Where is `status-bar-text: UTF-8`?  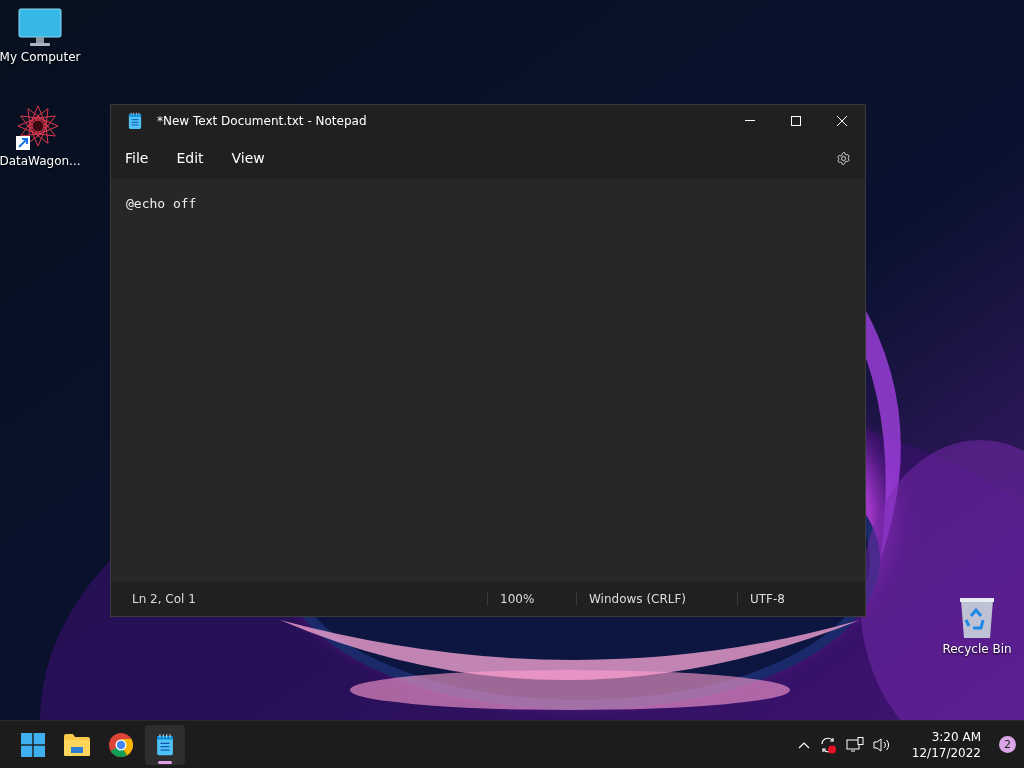 status-bar-text: UTF-8 is located at coordinates (801, 599).